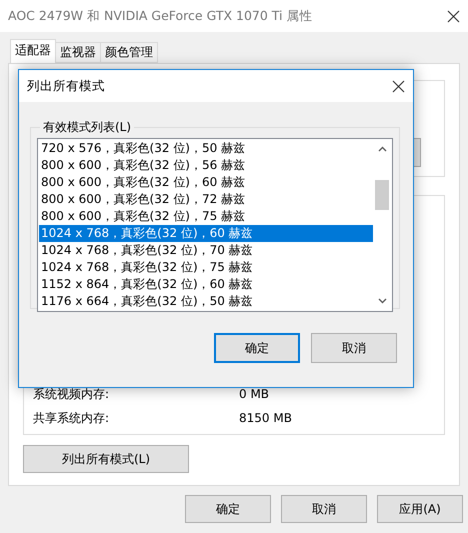 The height and width of the screenshot is (533, 468). I want to click on mode-item: 1024 x 768，真彩色(32 位)，75 赫兹, so click(206, 267).